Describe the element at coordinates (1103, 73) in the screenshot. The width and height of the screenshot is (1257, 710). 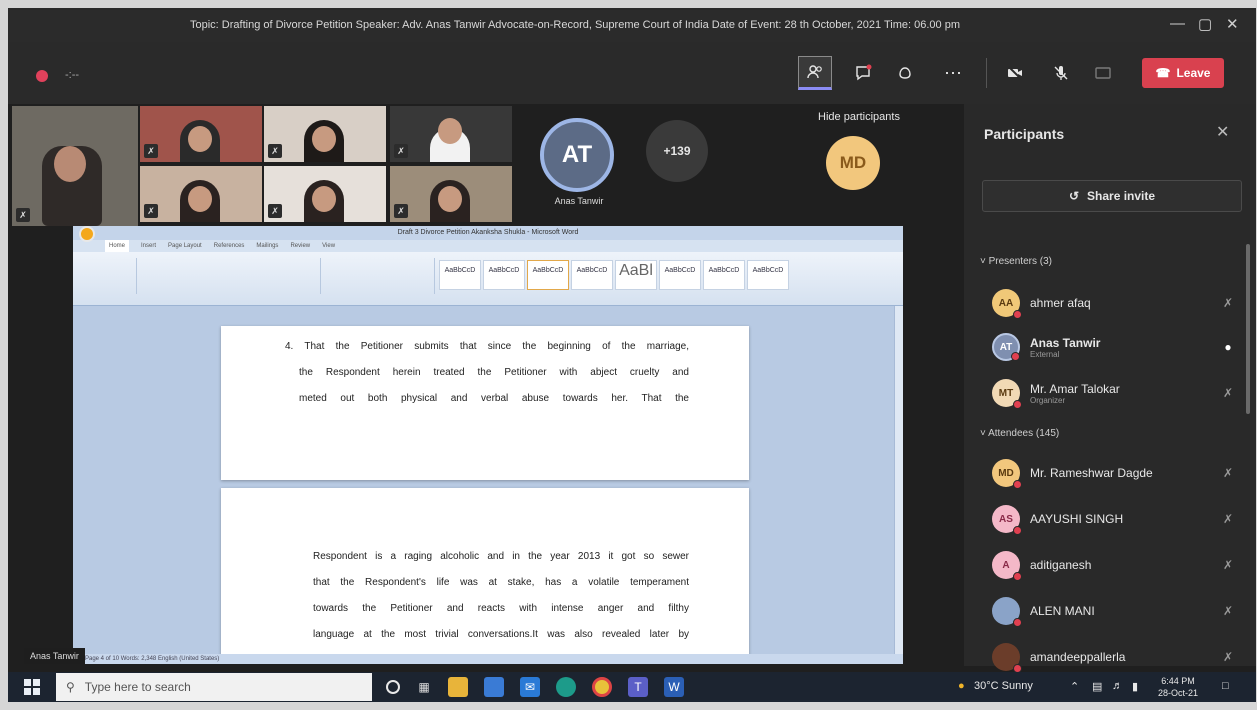
I see `share-screen-button` at that location.